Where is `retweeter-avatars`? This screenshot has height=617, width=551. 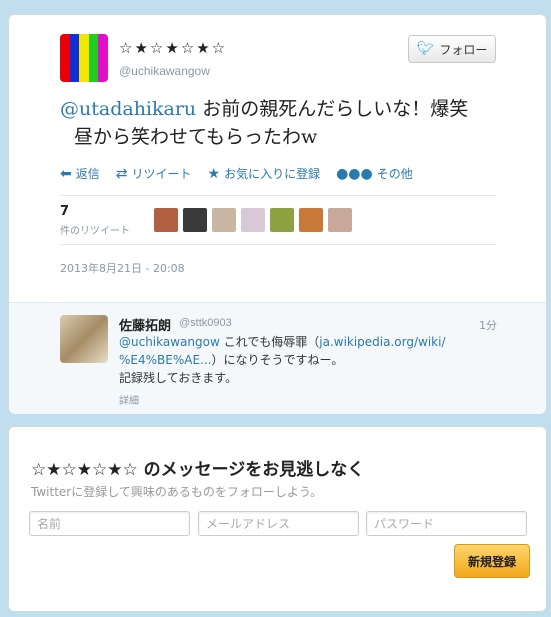 retweeter-avatars is located at coordinates (255, 220).